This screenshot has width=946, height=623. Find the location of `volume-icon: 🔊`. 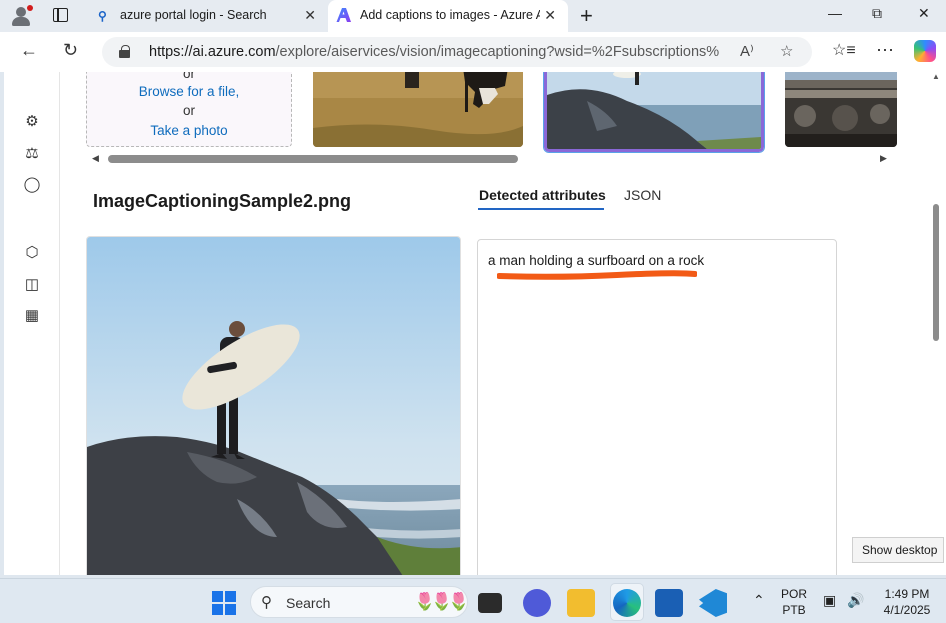

volume-icon: 🔊 is located at coordinates (855, 600).